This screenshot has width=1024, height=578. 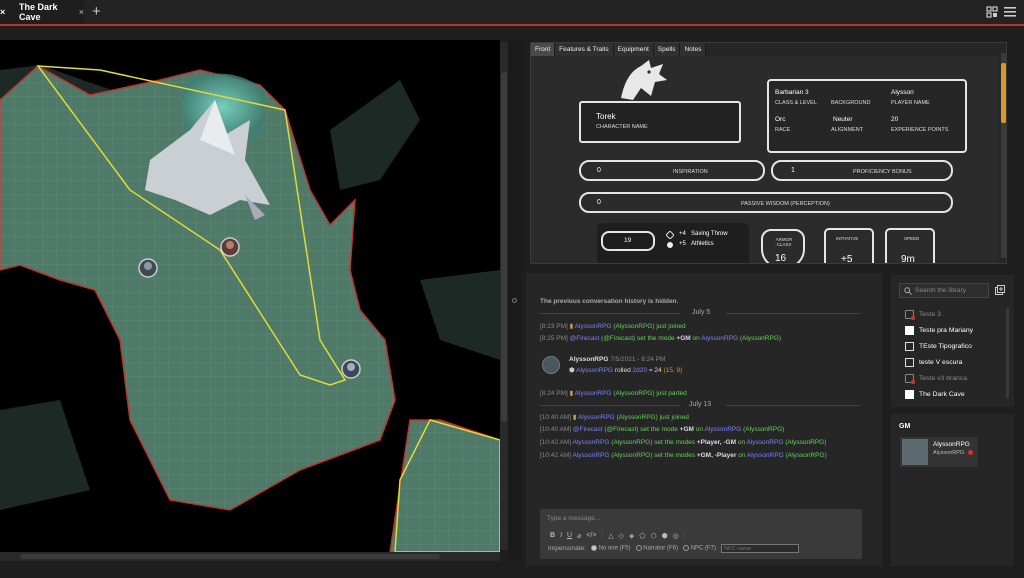 I want to click on bold-icon: B, so click(x=552, y=536).